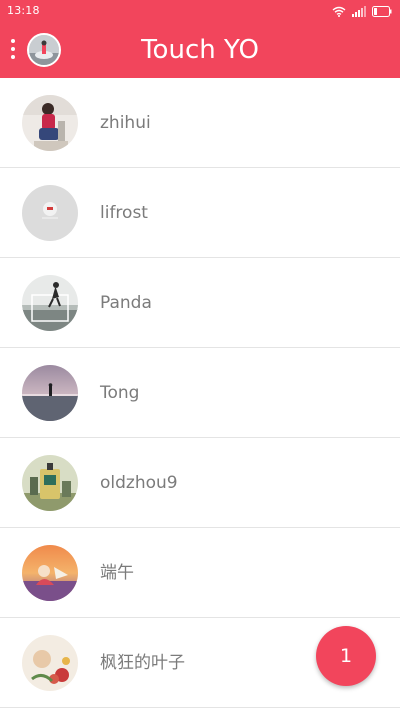 This screenshot has width=400, height=711. I want to click on fab-label: 1, so click(346, 656).